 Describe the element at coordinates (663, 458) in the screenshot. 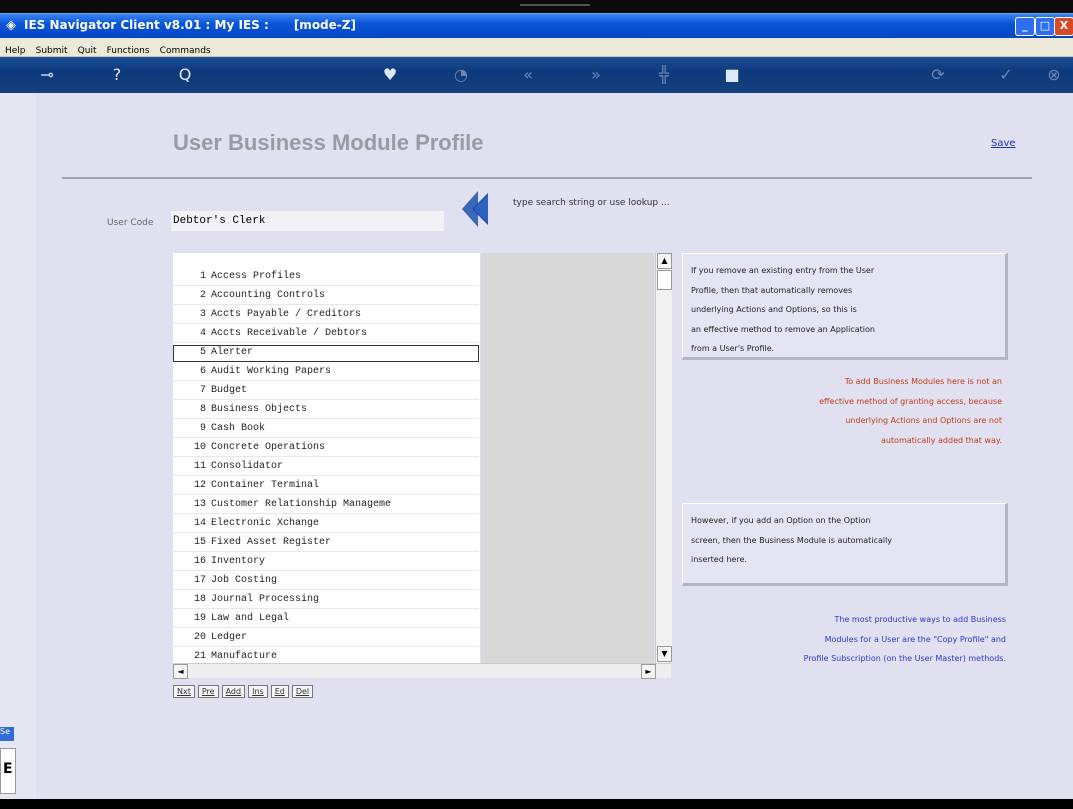

I see `vertical-scrollbar: ▲ ▼` at that location.